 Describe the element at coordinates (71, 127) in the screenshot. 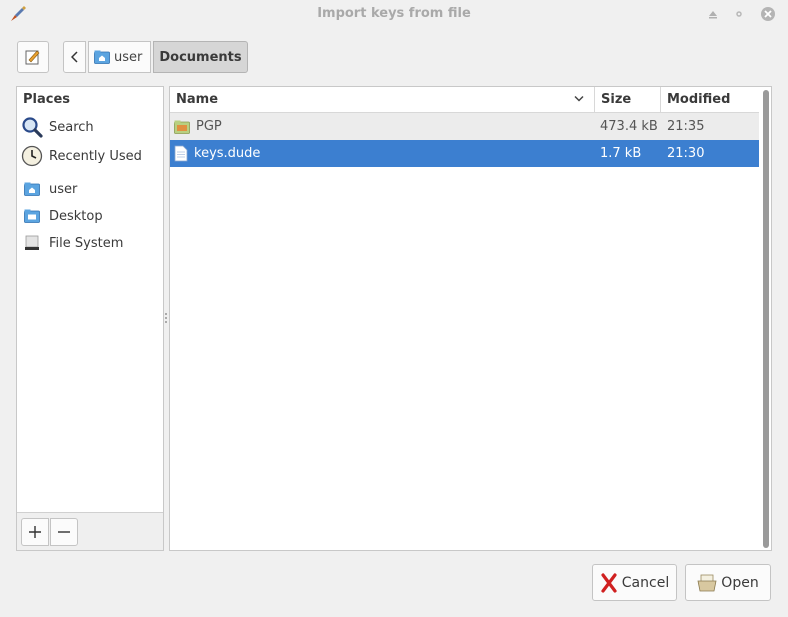

I see `sidebar-item-label: Search` at that location.